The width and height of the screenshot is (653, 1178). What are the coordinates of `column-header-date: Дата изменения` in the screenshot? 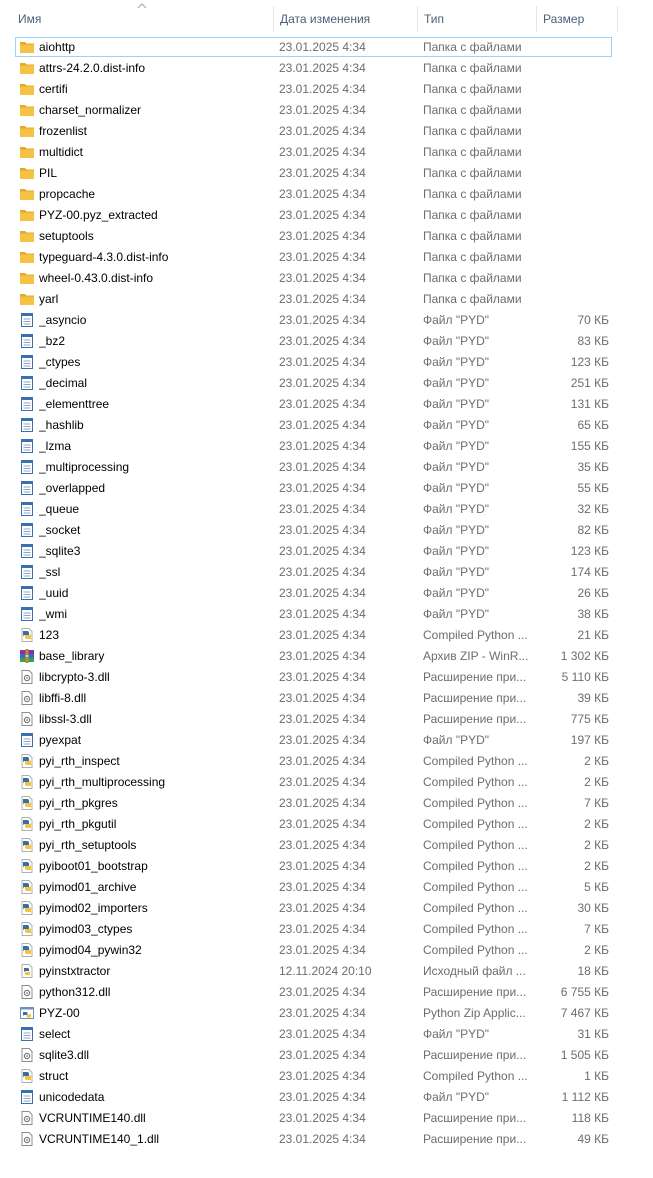 It's located at (344, 19).